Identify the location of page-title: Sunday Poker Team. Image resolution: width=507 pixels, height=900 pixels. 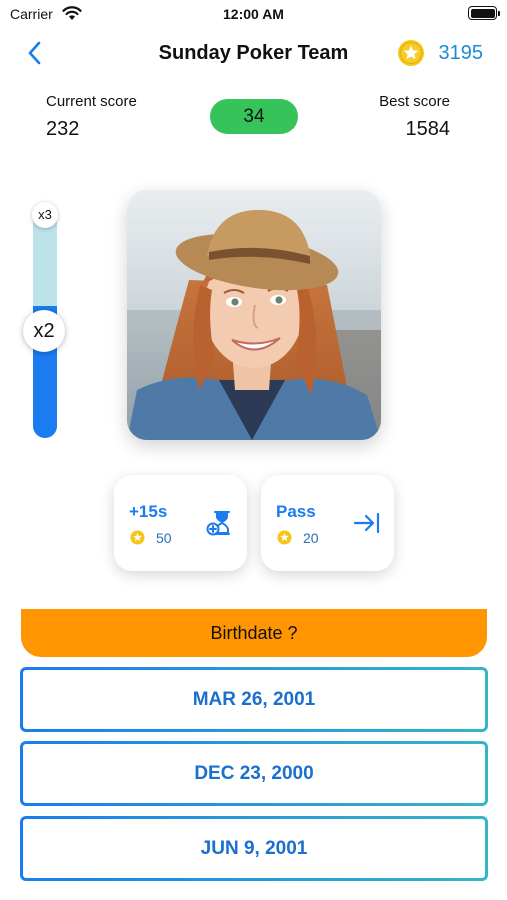
(253, 53).